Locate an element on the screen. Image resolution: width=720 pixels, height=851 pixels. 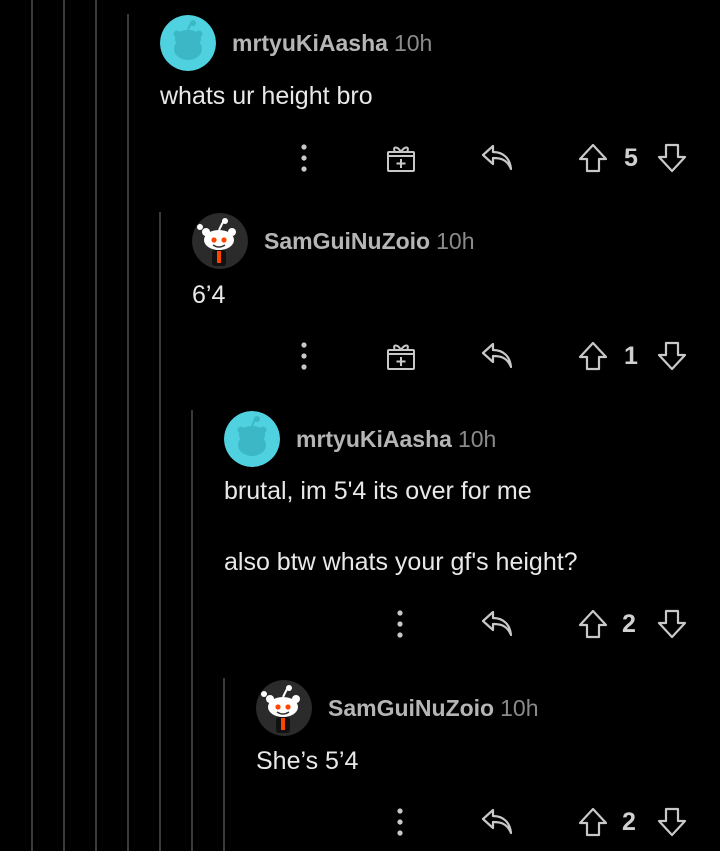
vote-count: 5 is located at coordinates (631, 158).